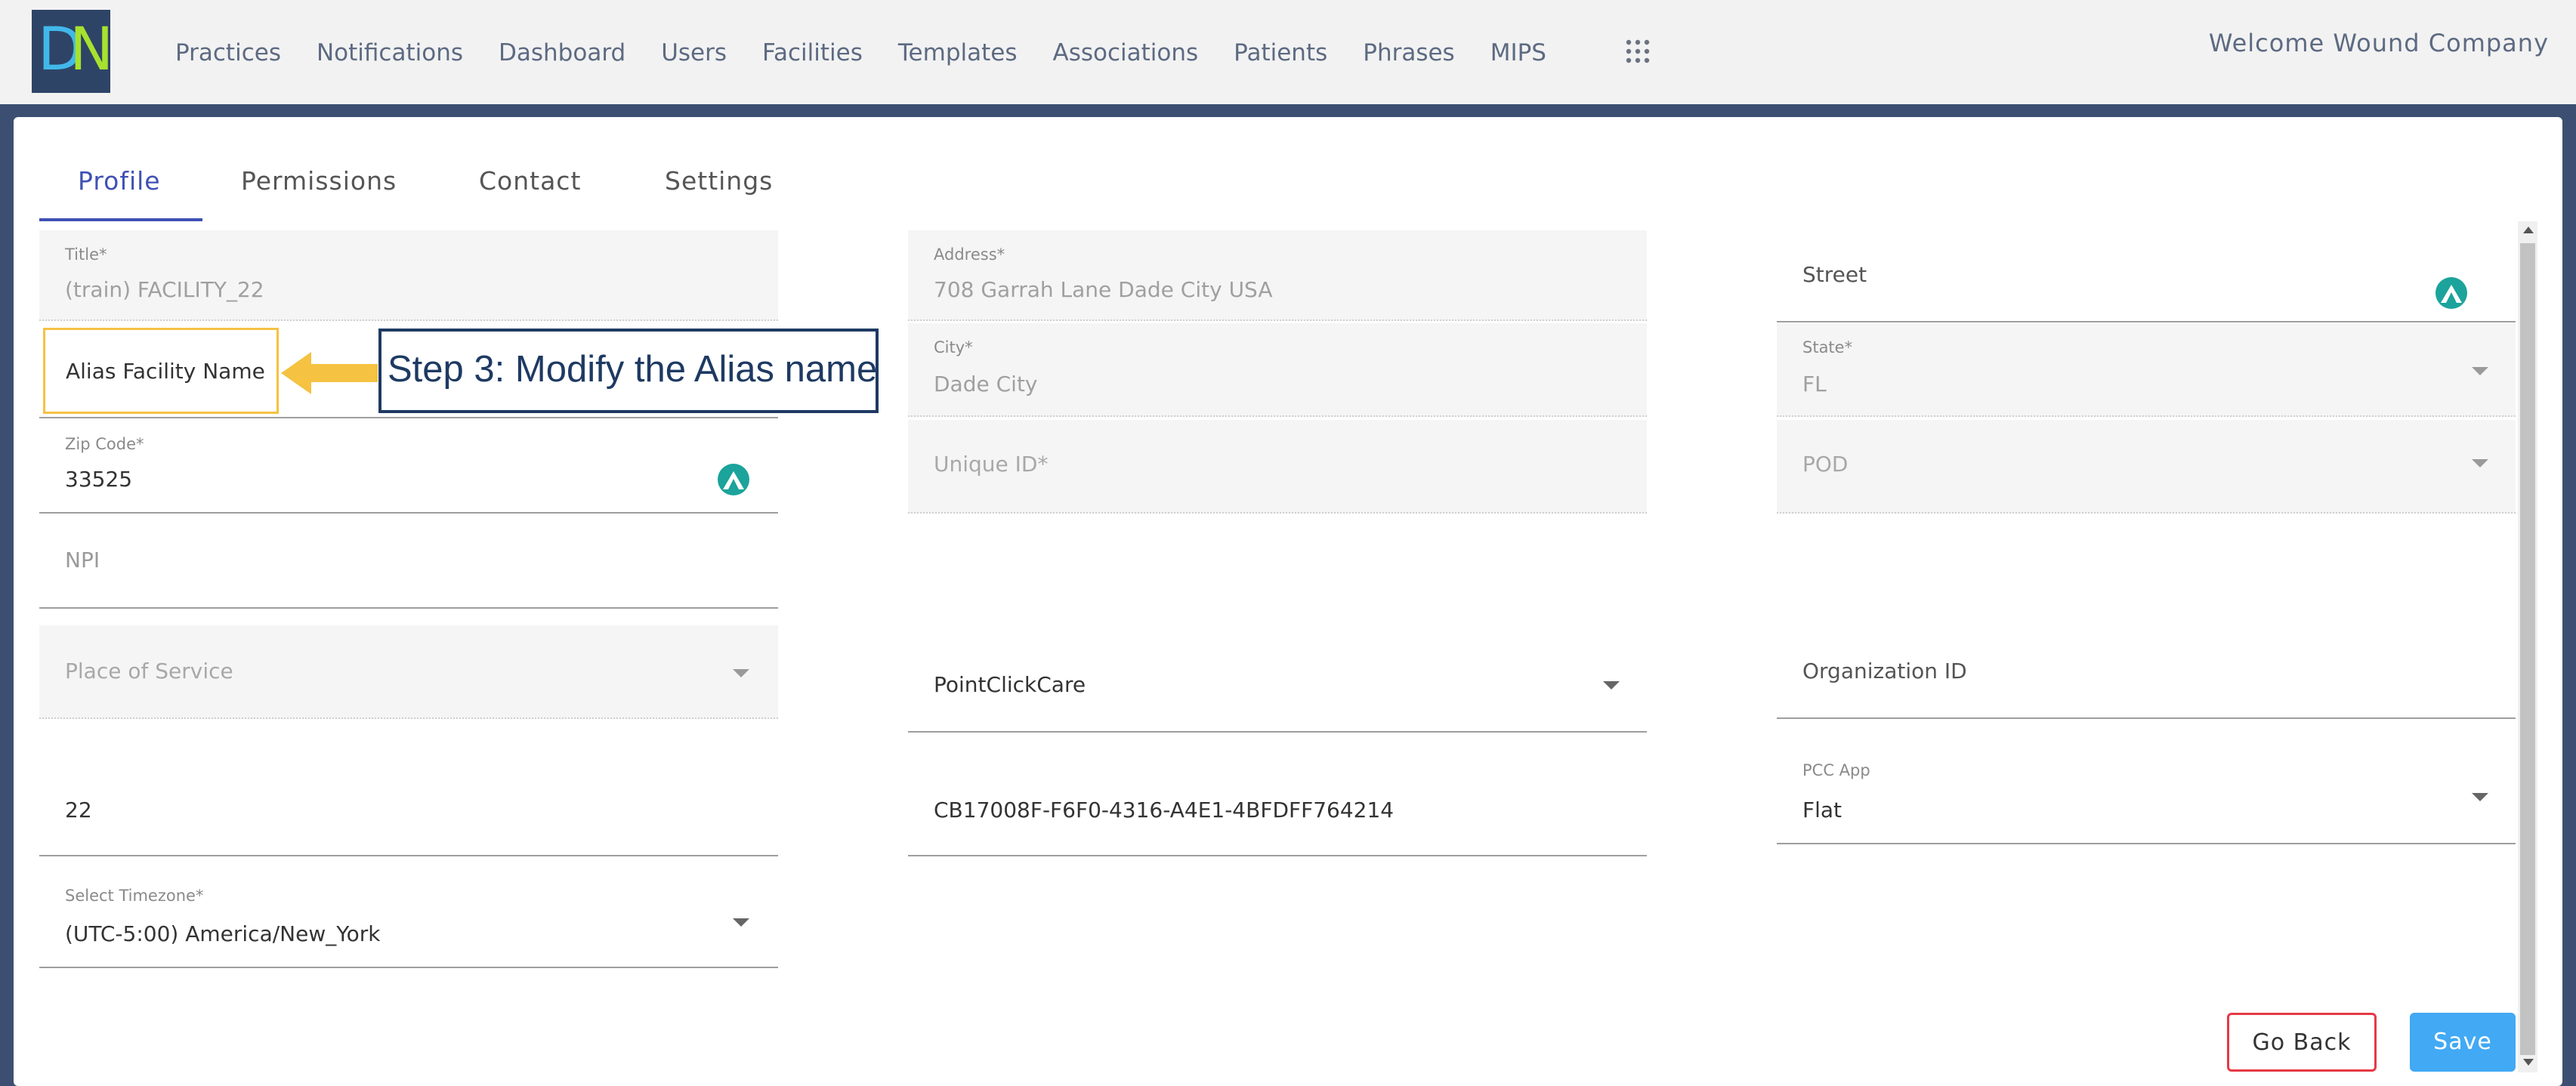  What do you see at coordinates (134, 896) in the screenshot?
I see `timezone-label: Select Timezone*` at bounding box center [134, 896].